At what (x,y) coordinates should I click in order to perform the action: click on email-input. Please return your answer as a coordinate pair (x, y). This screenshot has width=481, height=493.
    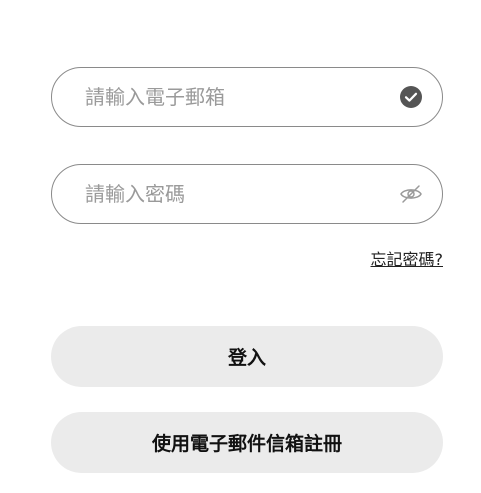
    Looking at the image, I should click on (241, 97).